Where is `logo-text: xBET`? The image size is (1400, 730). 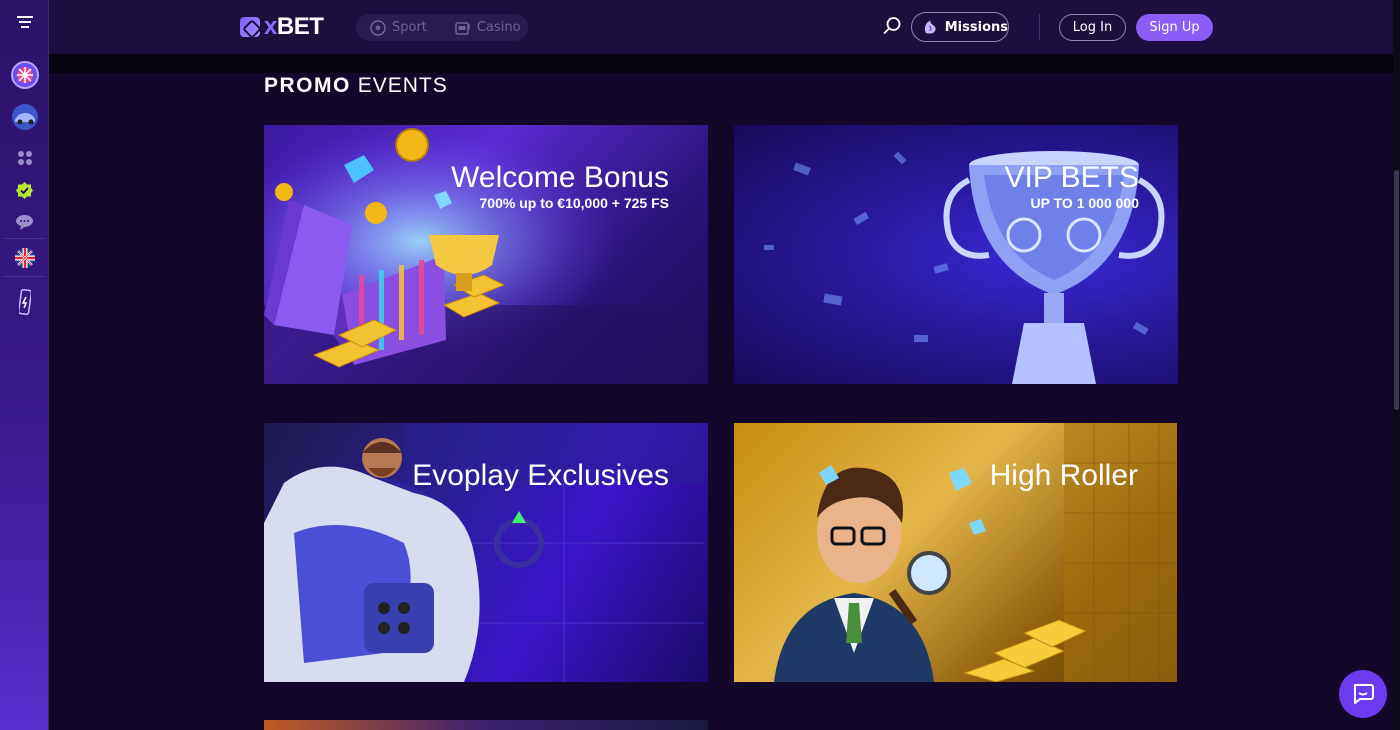 logo-text: xBET is located at coordinates (294, 26).